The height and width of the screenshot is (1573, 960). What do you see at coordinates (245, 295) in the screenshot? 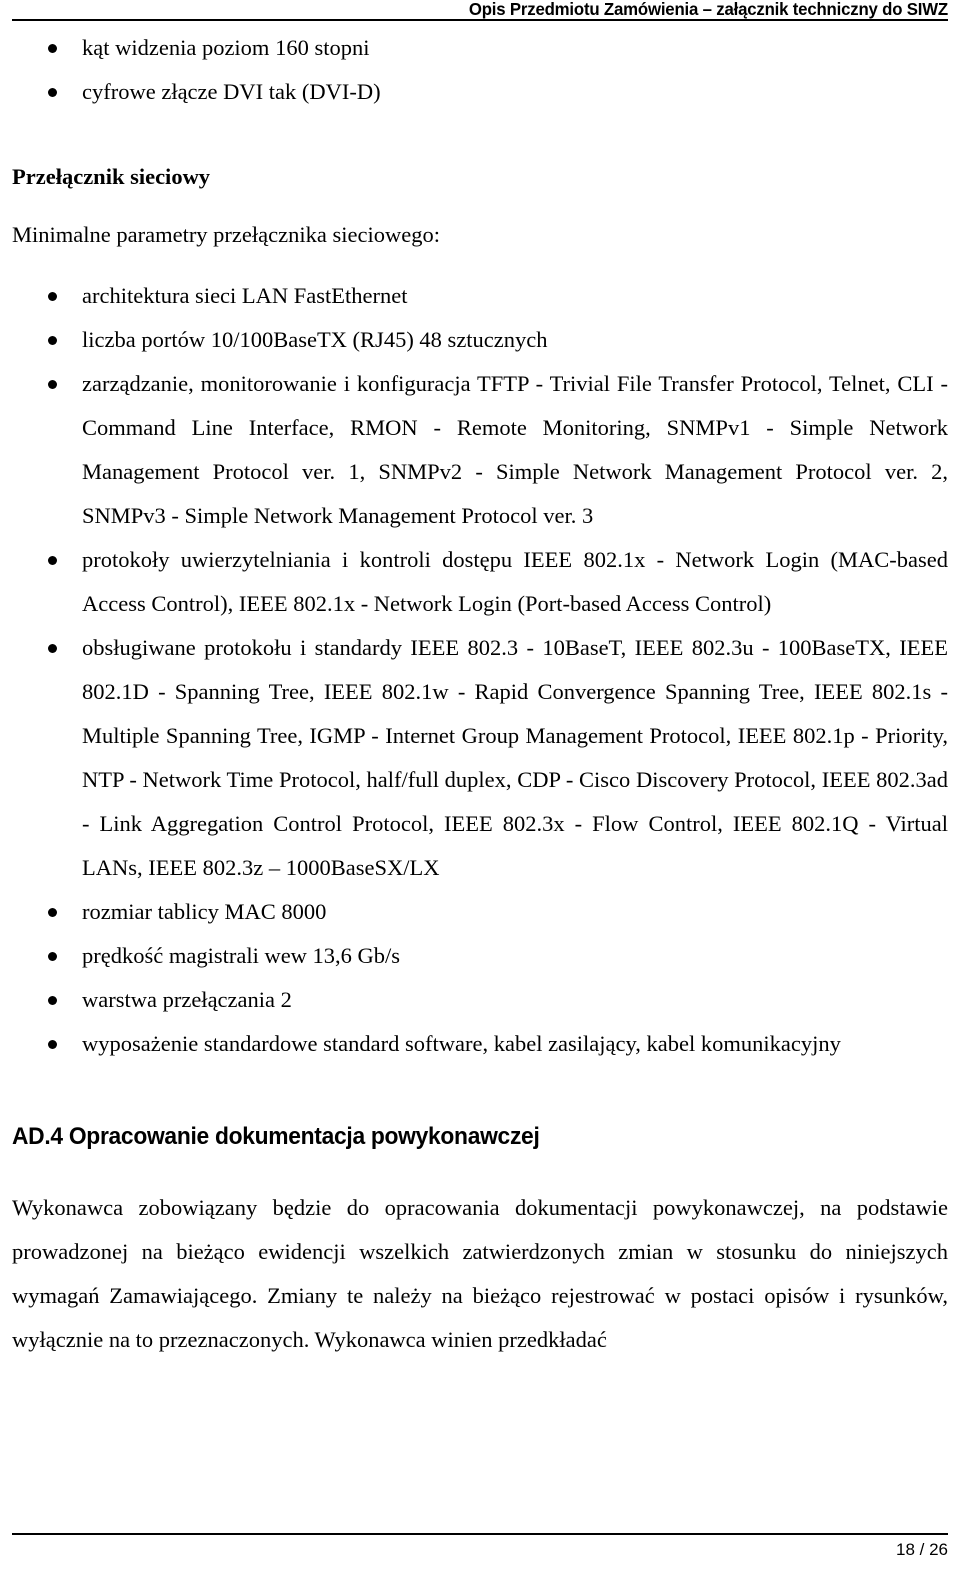
I see `list-item-label: architektura sieci LAN FastEthernet` at bounding box center [245, 295].